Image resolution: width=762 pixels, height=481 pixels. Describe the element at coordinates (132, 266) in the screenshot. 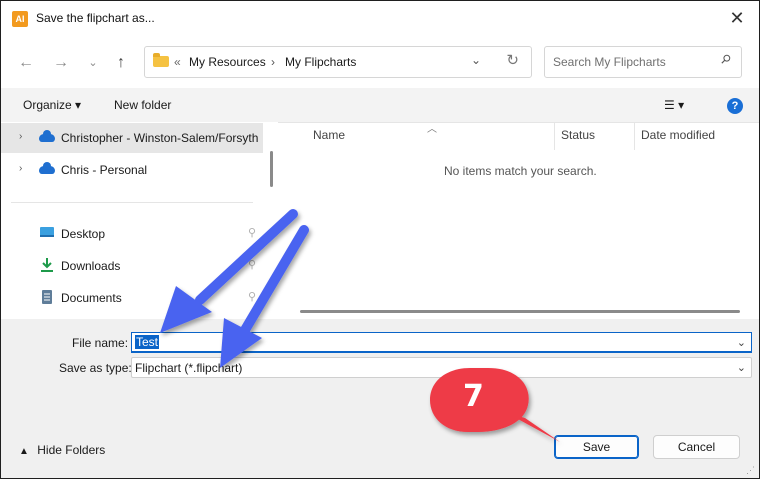

I see `nav-item-downloads: Downloads ⚲` at that location.